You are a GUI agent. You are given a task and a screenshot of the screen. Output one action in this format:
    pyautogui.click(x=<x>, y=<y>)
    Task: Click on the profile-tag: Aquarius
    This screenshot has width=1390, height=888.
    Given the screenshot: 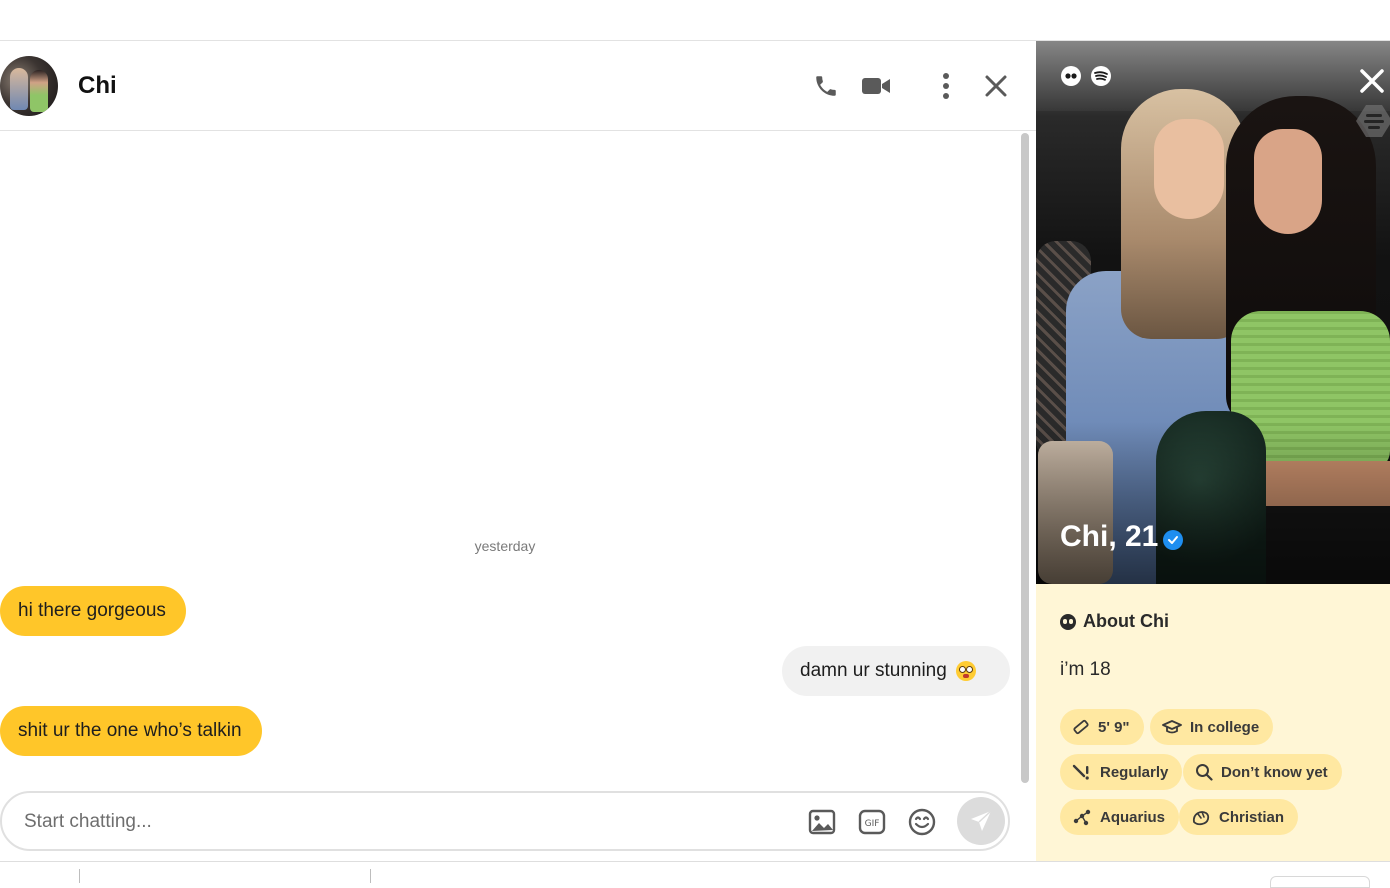 What is the action you would take?
    pyautogui.click(x=1120, y=817)
    